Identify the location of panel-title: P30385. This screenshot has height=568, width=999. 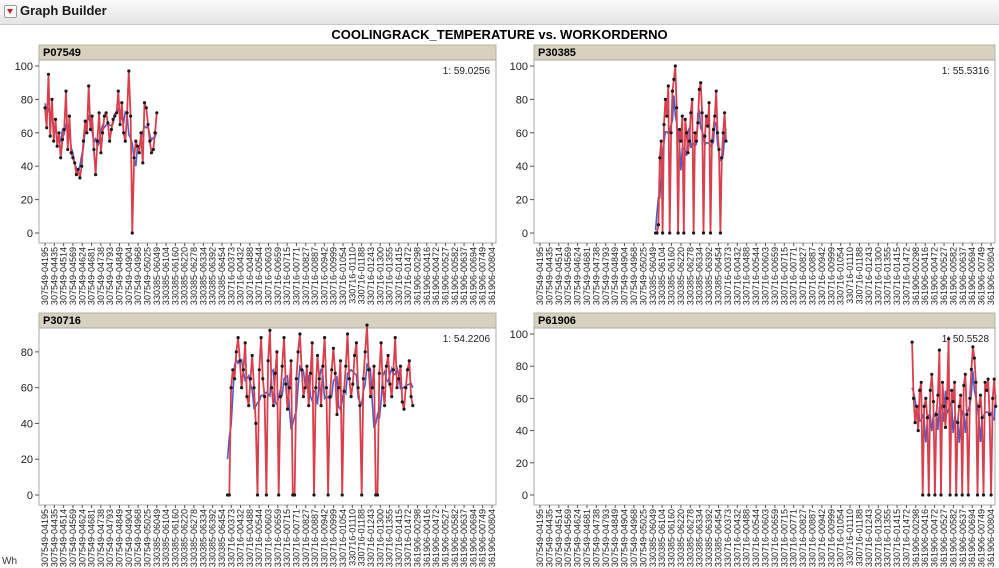
(557, 53).